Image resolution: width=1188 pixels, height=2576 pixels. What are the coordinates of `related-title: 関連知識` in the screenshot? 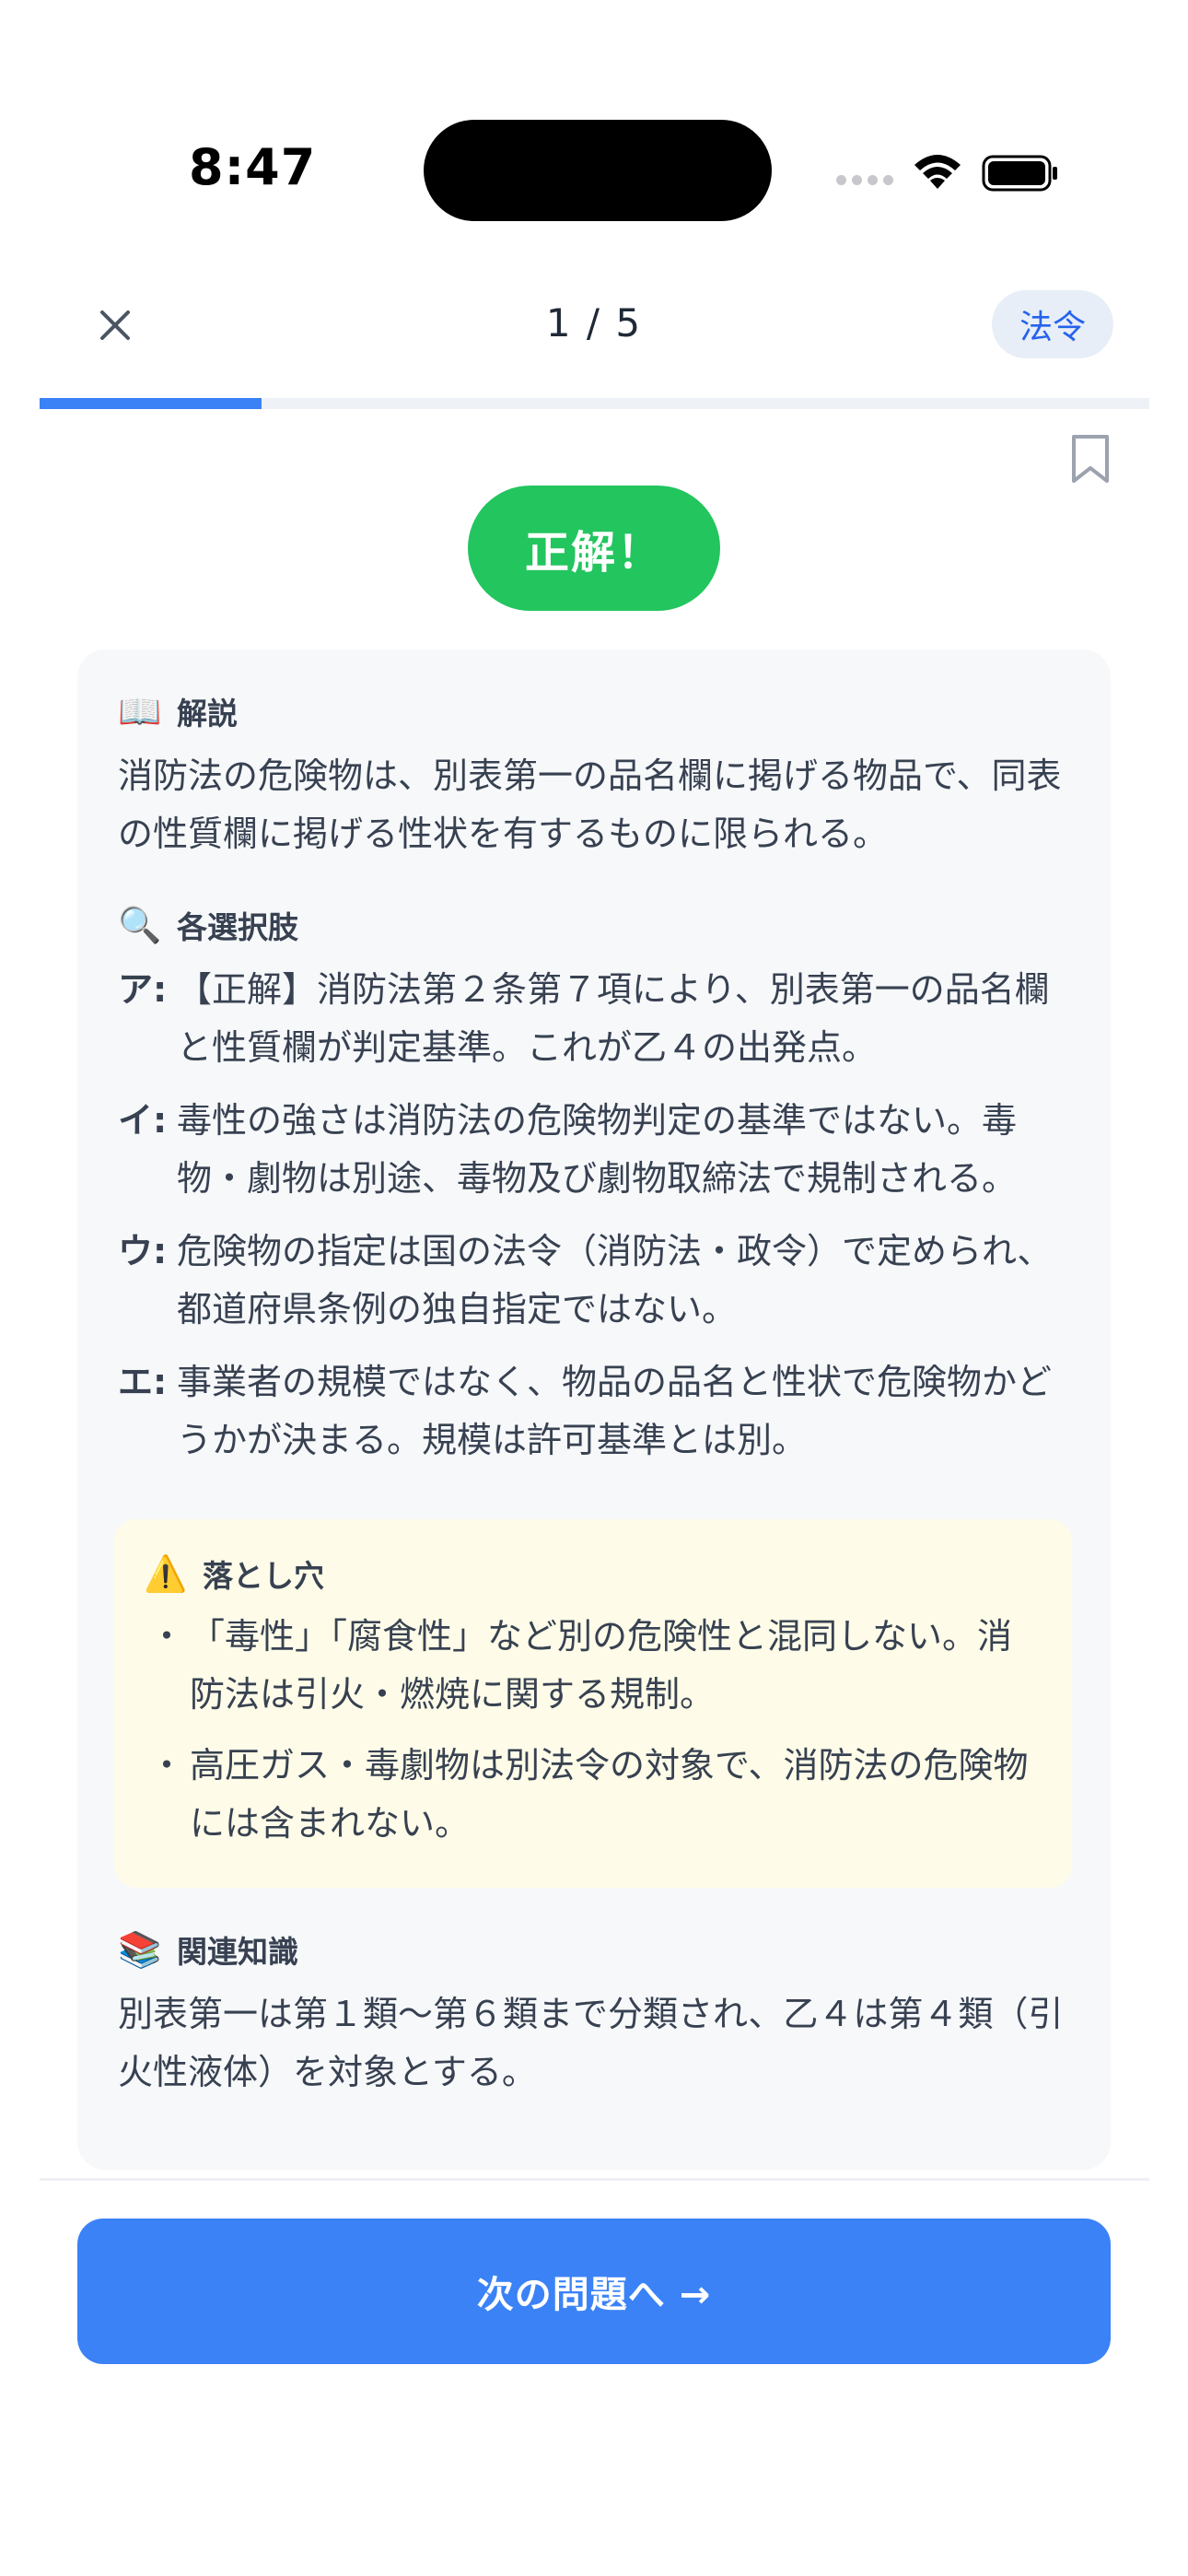 It's located at (237, 1952).